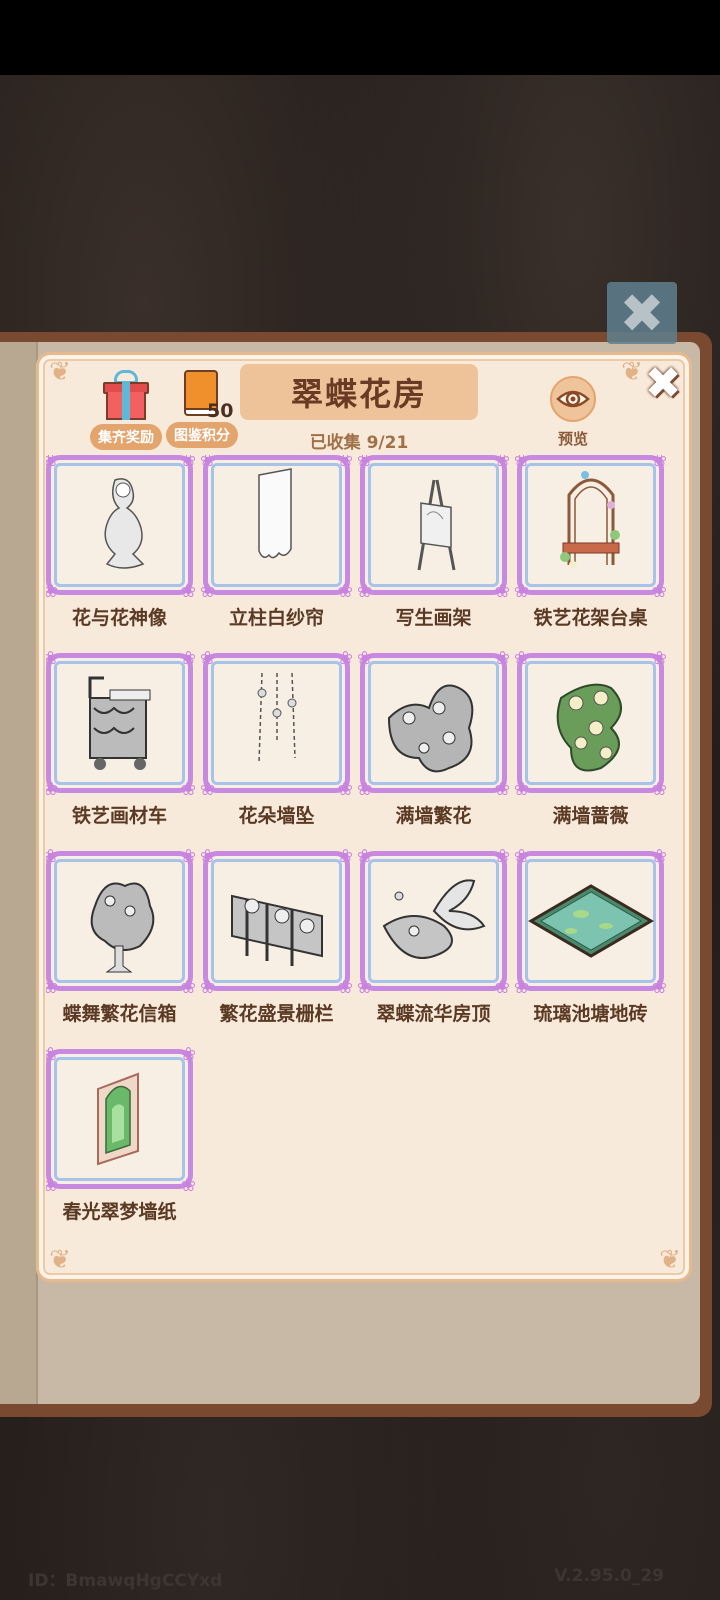 This screenshot has height=1600, width=720. I want to click on item-name: 花与花神像, so click(119, 618).